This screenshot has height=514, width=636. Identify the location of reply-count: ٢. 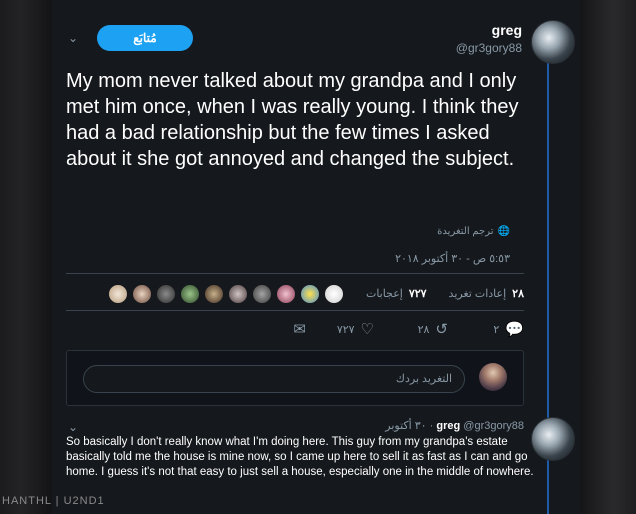
(496, 329).